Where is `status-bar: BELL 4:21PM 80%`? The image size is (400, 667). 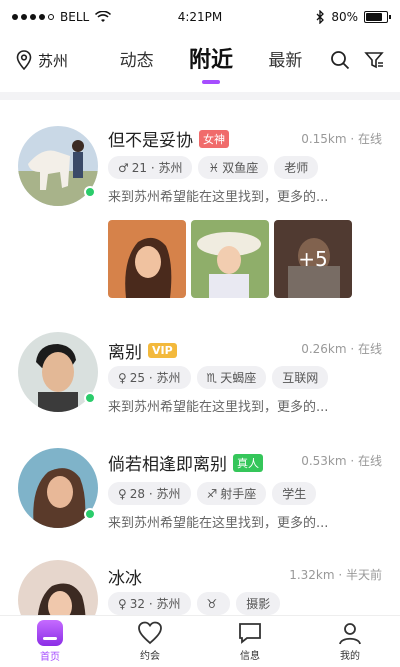
status-bar: BELL 4:21PM 80% is located at coordinates (200, 17).